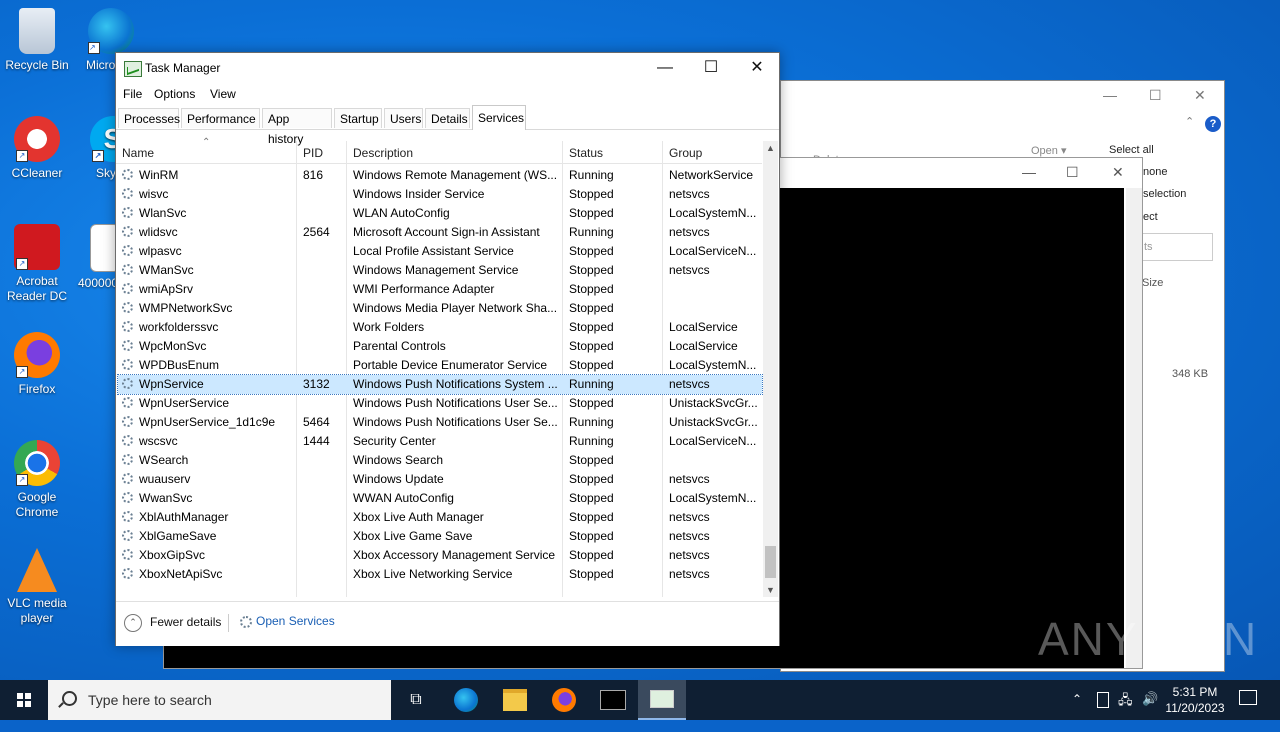  Describe the element at coordinates (219, 700) in the screenshot. I see `taskbar-search: Type here to search` at that location.